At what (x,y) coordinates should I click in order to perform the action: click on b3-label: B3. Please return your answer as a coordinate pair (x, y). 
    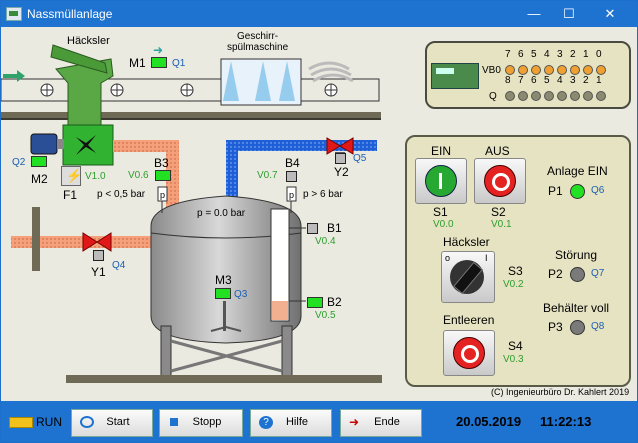
    Looking at the image, I should click on (161, 163).